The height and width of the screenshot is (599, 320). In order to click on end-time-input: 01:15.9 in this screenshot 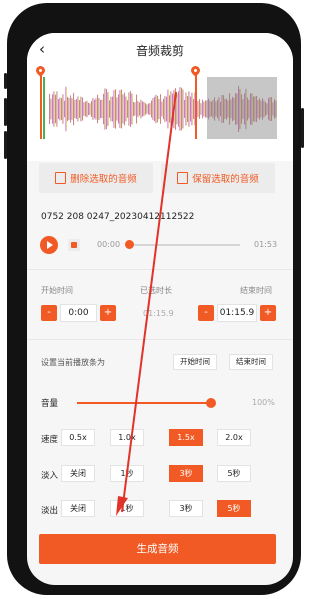, I will do `click(237, 313)`.